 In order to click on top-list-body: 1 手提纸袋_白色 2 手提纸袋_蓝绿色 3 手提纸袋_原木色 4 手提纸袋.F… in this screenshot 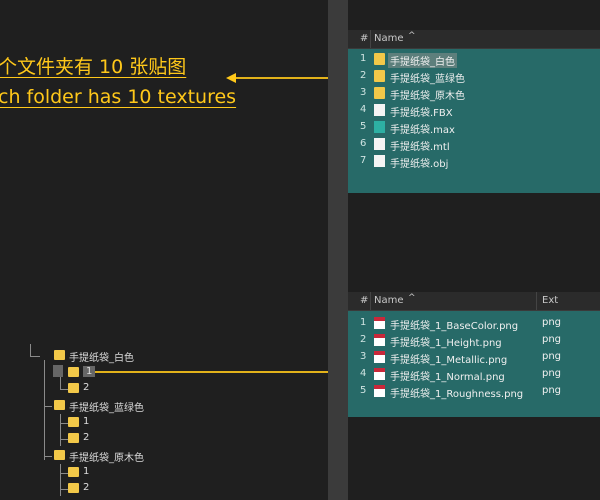, I will do `click(474, 121)`.